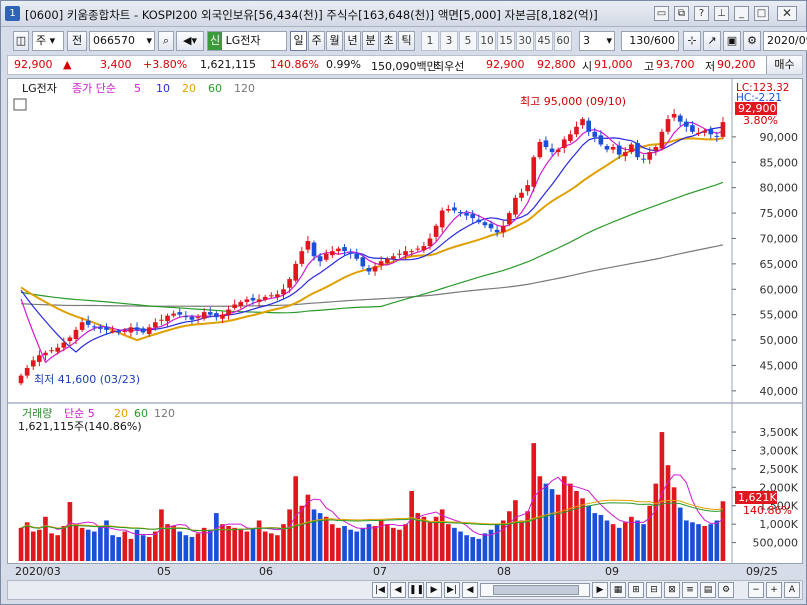 Image resolution: width=807 pixels, height=605 pixels. What do you see at coordinates (48, 41) in the screenshot?
I see `market-type-select: 주 ▾` at bounding box center [48, 41].